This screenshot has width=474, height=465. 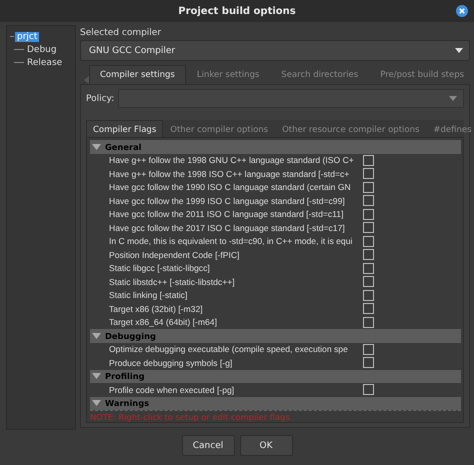 What do you see at coordinates (125, 376) in the screenshot?
I see `category-label: Profiling` at bounding box center [125, 376].